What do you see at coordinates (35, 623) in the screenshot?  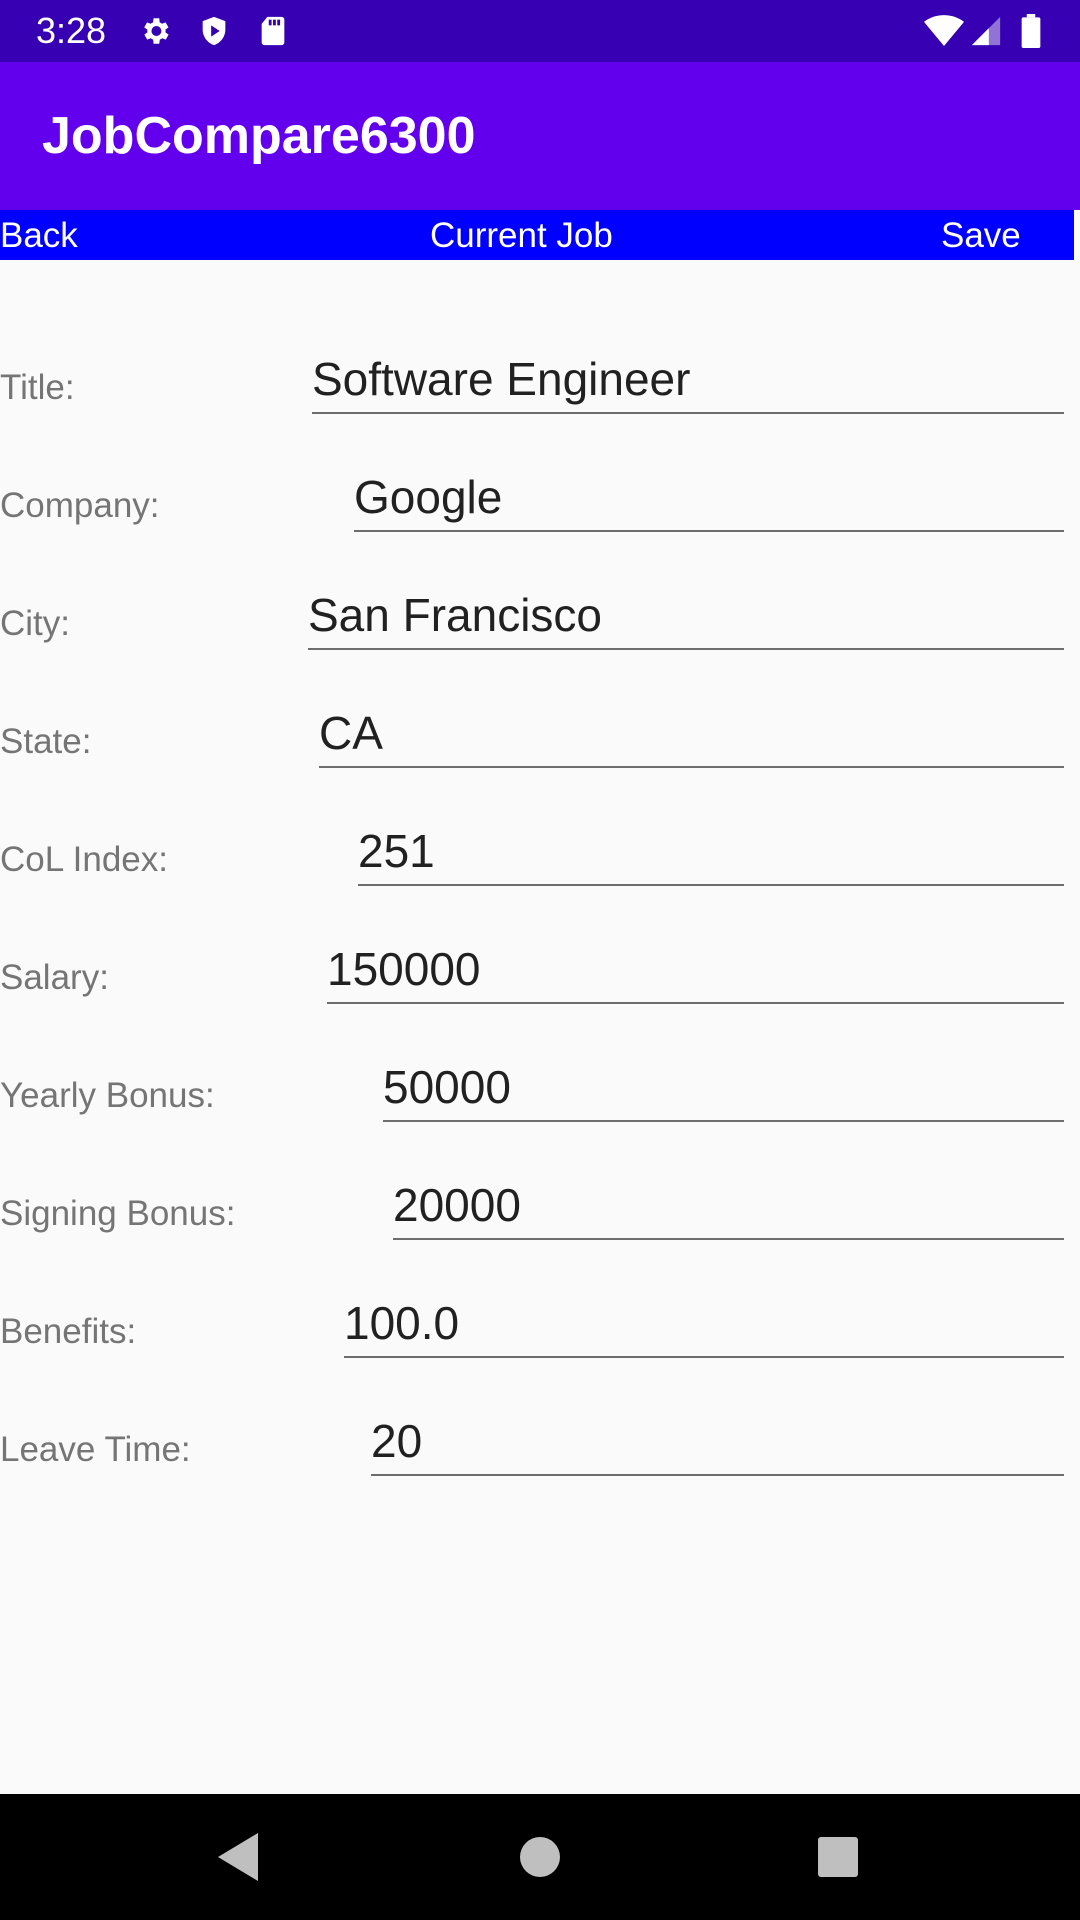 I see `city-label: City:` at bounding box center [35, 623].